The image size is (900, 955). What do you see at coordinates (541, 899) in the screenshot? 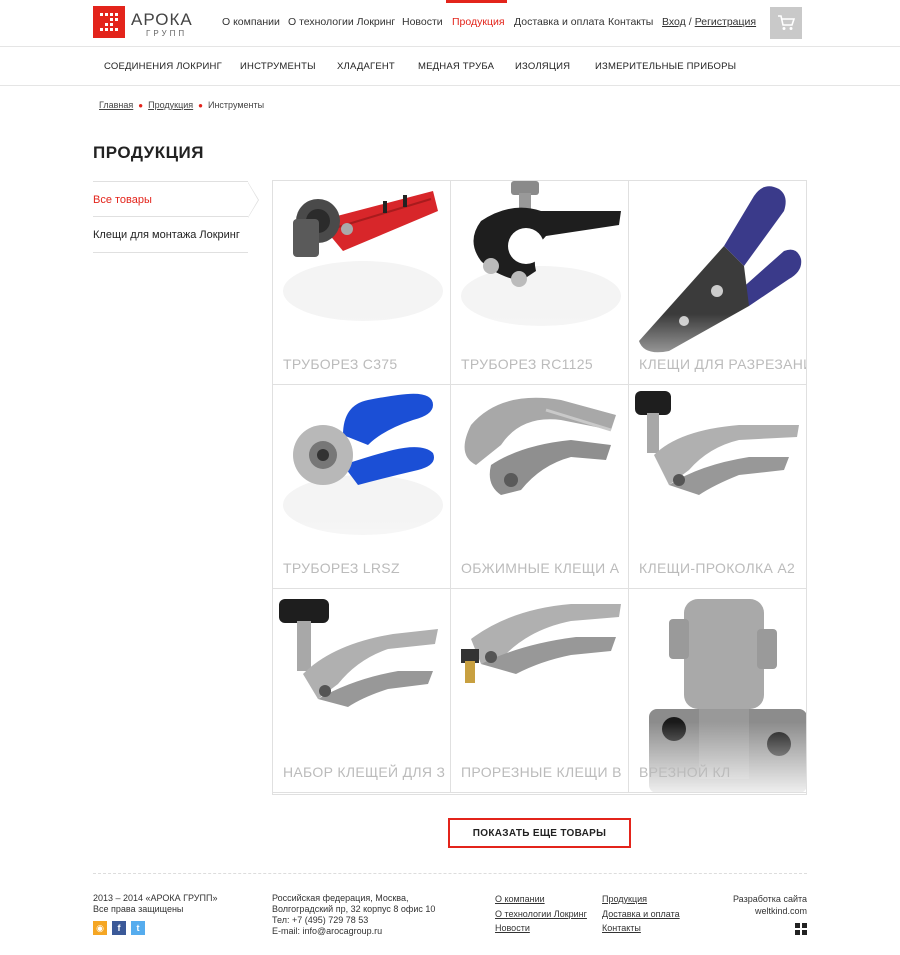
I see `footer-link-about: О компании` at bounding box center [541, 899].